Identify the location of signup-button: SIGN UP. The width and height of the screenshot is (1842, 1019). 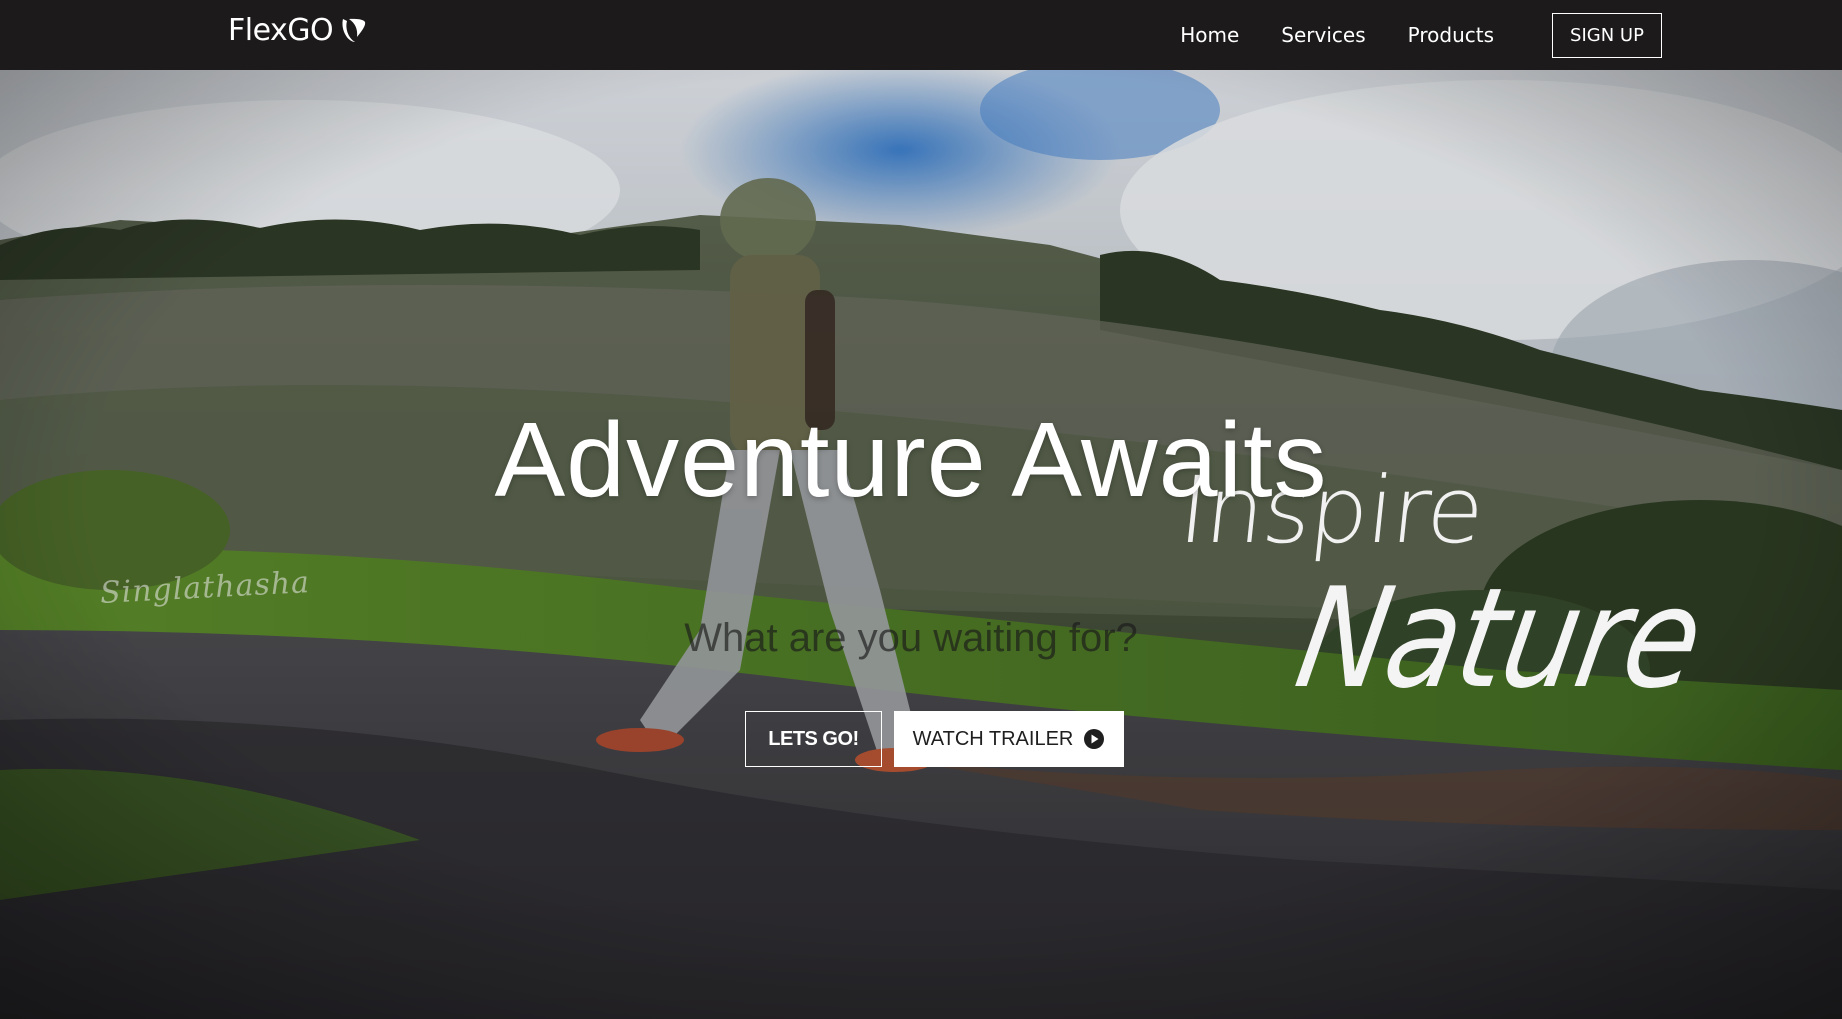
(1607, 35).